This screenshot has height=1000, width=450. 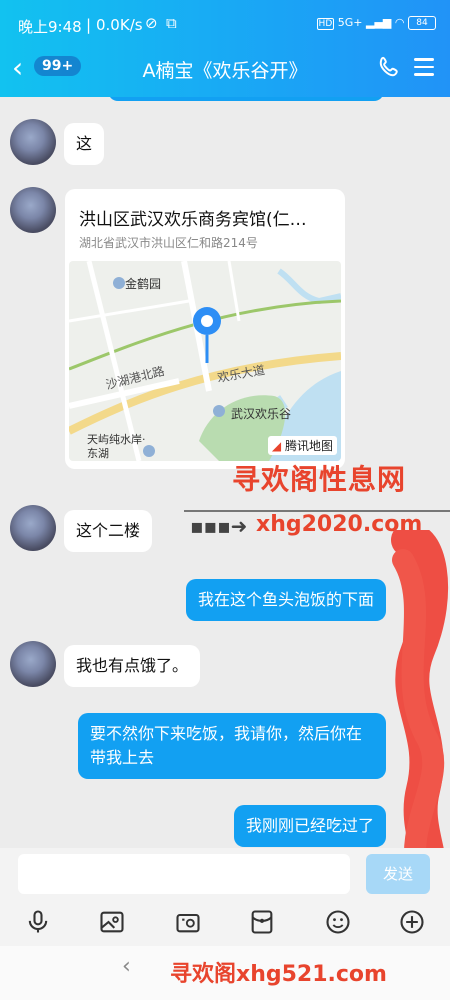 What do you see at coordinates (379, 22) in the screenshot?
I see `signal-icon: ▂▄▆` at bounding box center [379, 22].